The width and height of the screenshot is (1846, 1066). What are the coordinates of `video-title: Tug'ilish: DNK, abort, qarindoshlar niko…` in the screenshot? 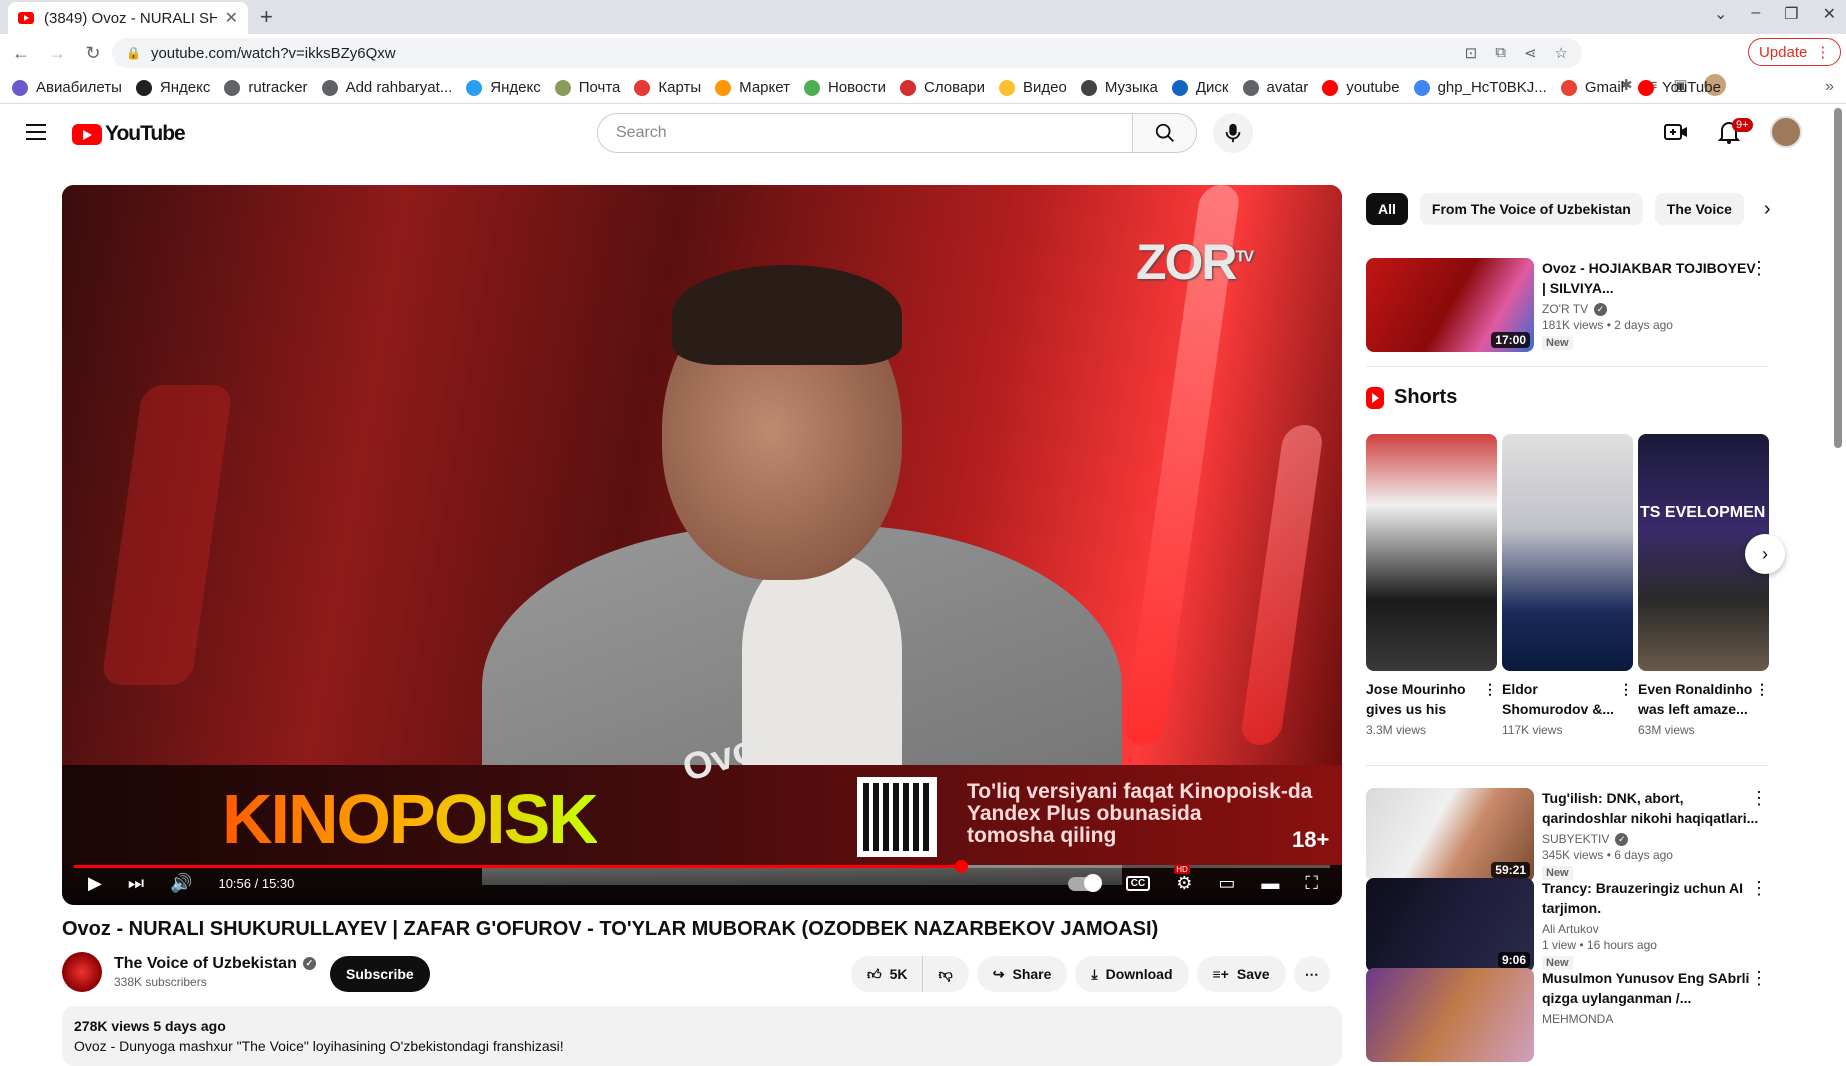 It's located at (1652, 808).